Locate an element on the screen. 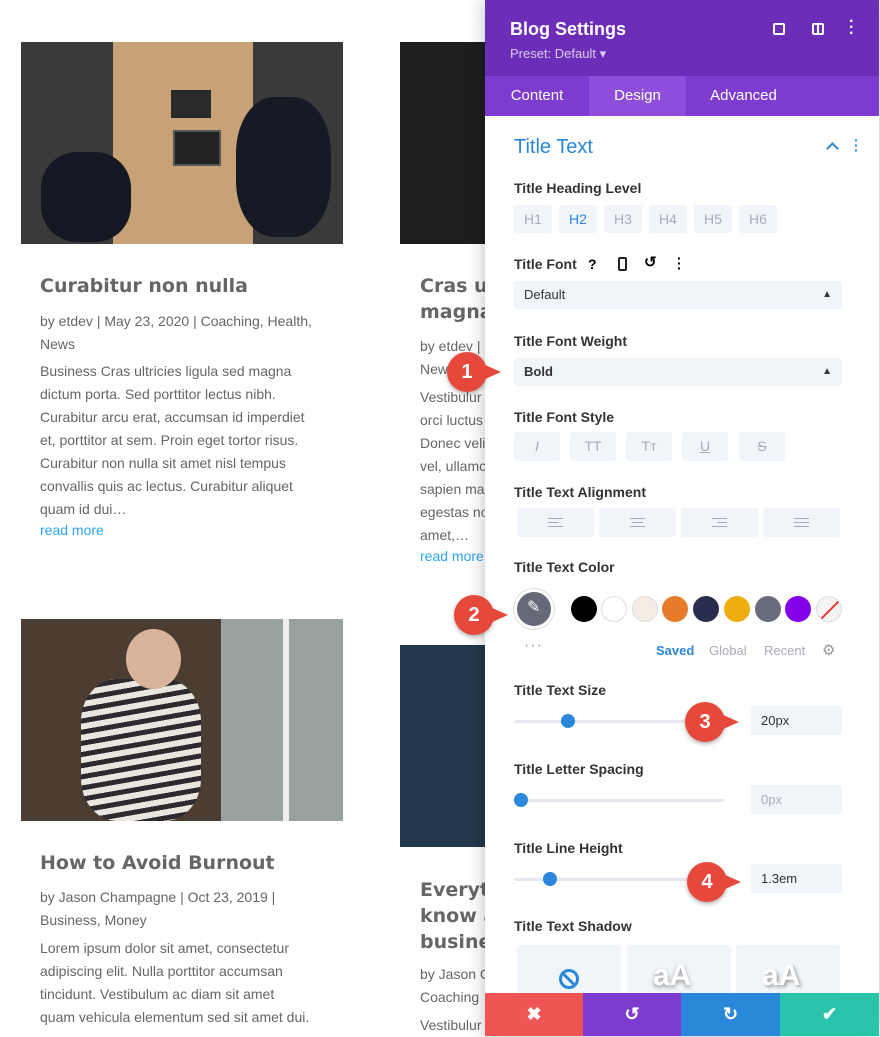 This screenshot has width=880, height=1037. post-title: Curabitur non nulla is located at coordinates (144, 286).